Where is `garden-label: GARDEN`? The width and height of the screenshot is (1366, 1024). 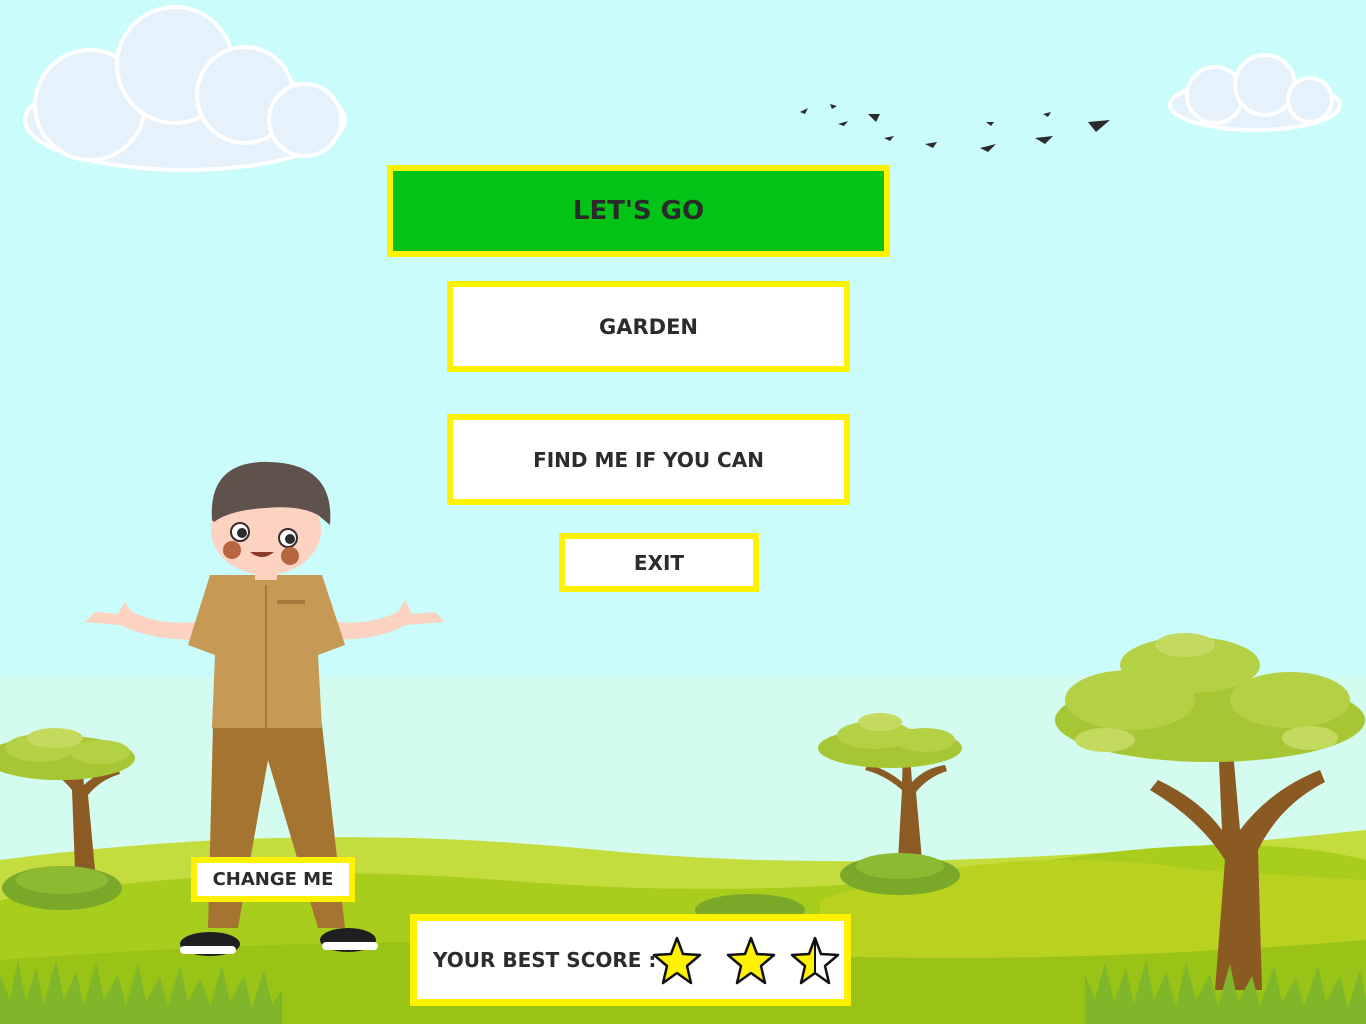 garden-label: GARDEN is located at coordinates (648, 326).